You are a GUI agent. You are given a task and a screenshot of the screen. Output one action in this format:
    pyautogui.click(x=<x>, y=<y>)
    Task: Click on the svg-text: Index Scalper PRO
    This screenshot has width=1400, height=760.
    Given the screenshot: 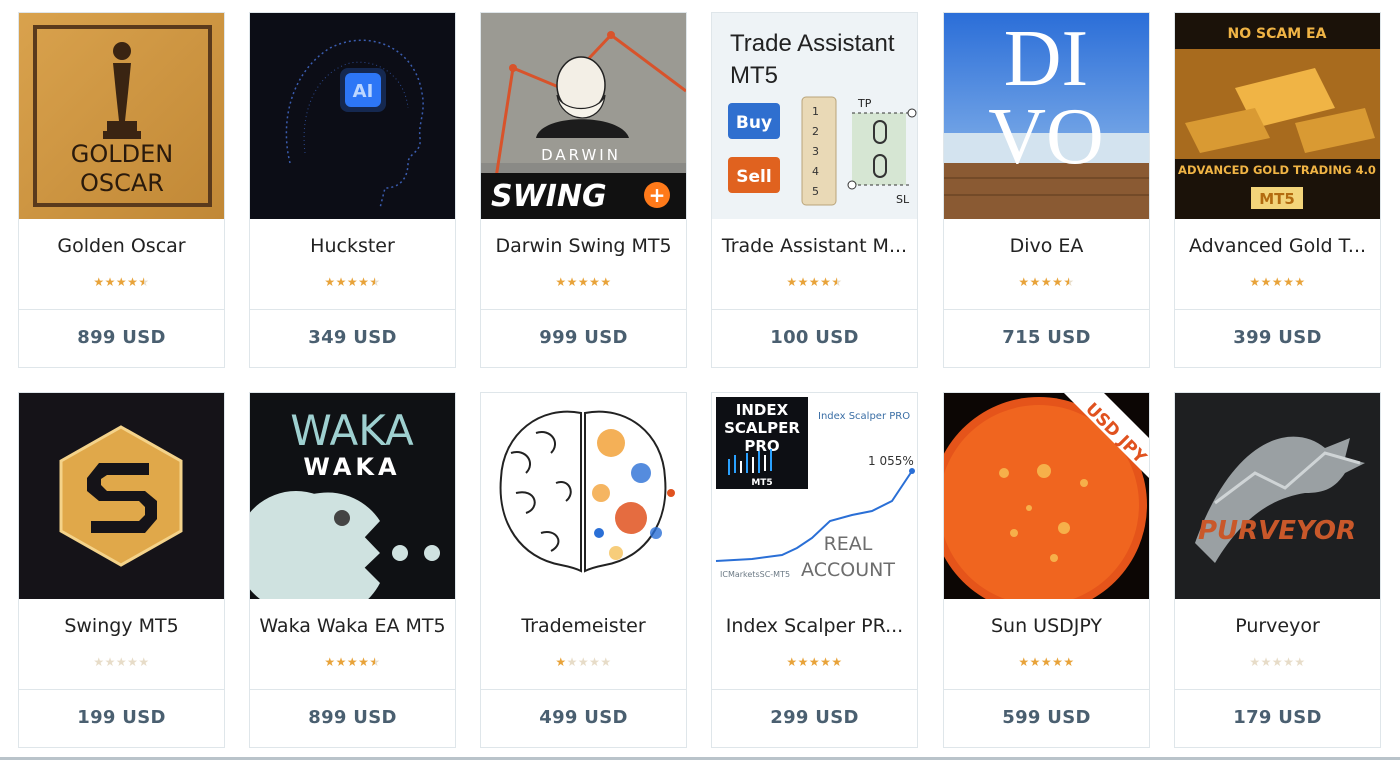 What is the action you would take?
    pyautogui.click(x=864, y=416)
    